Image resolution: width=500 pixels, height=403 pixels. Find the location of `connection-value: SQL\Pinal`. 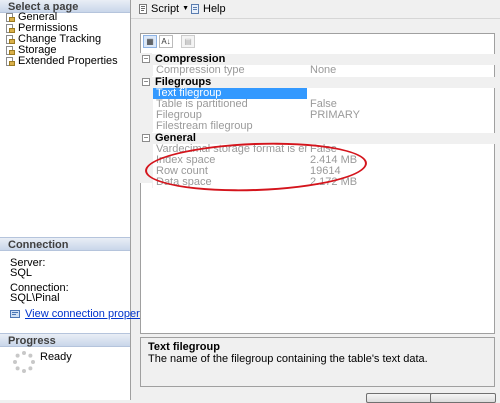

connection-value: SQL\Pinal is located at coordinates (35, 298).